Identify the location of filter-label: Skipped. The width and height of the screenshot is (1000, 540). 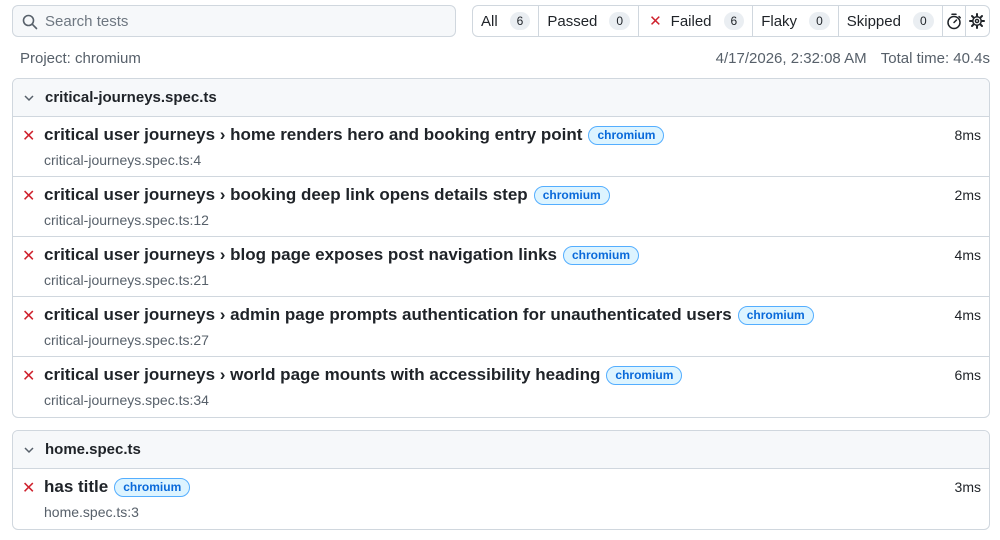
(873, 21).